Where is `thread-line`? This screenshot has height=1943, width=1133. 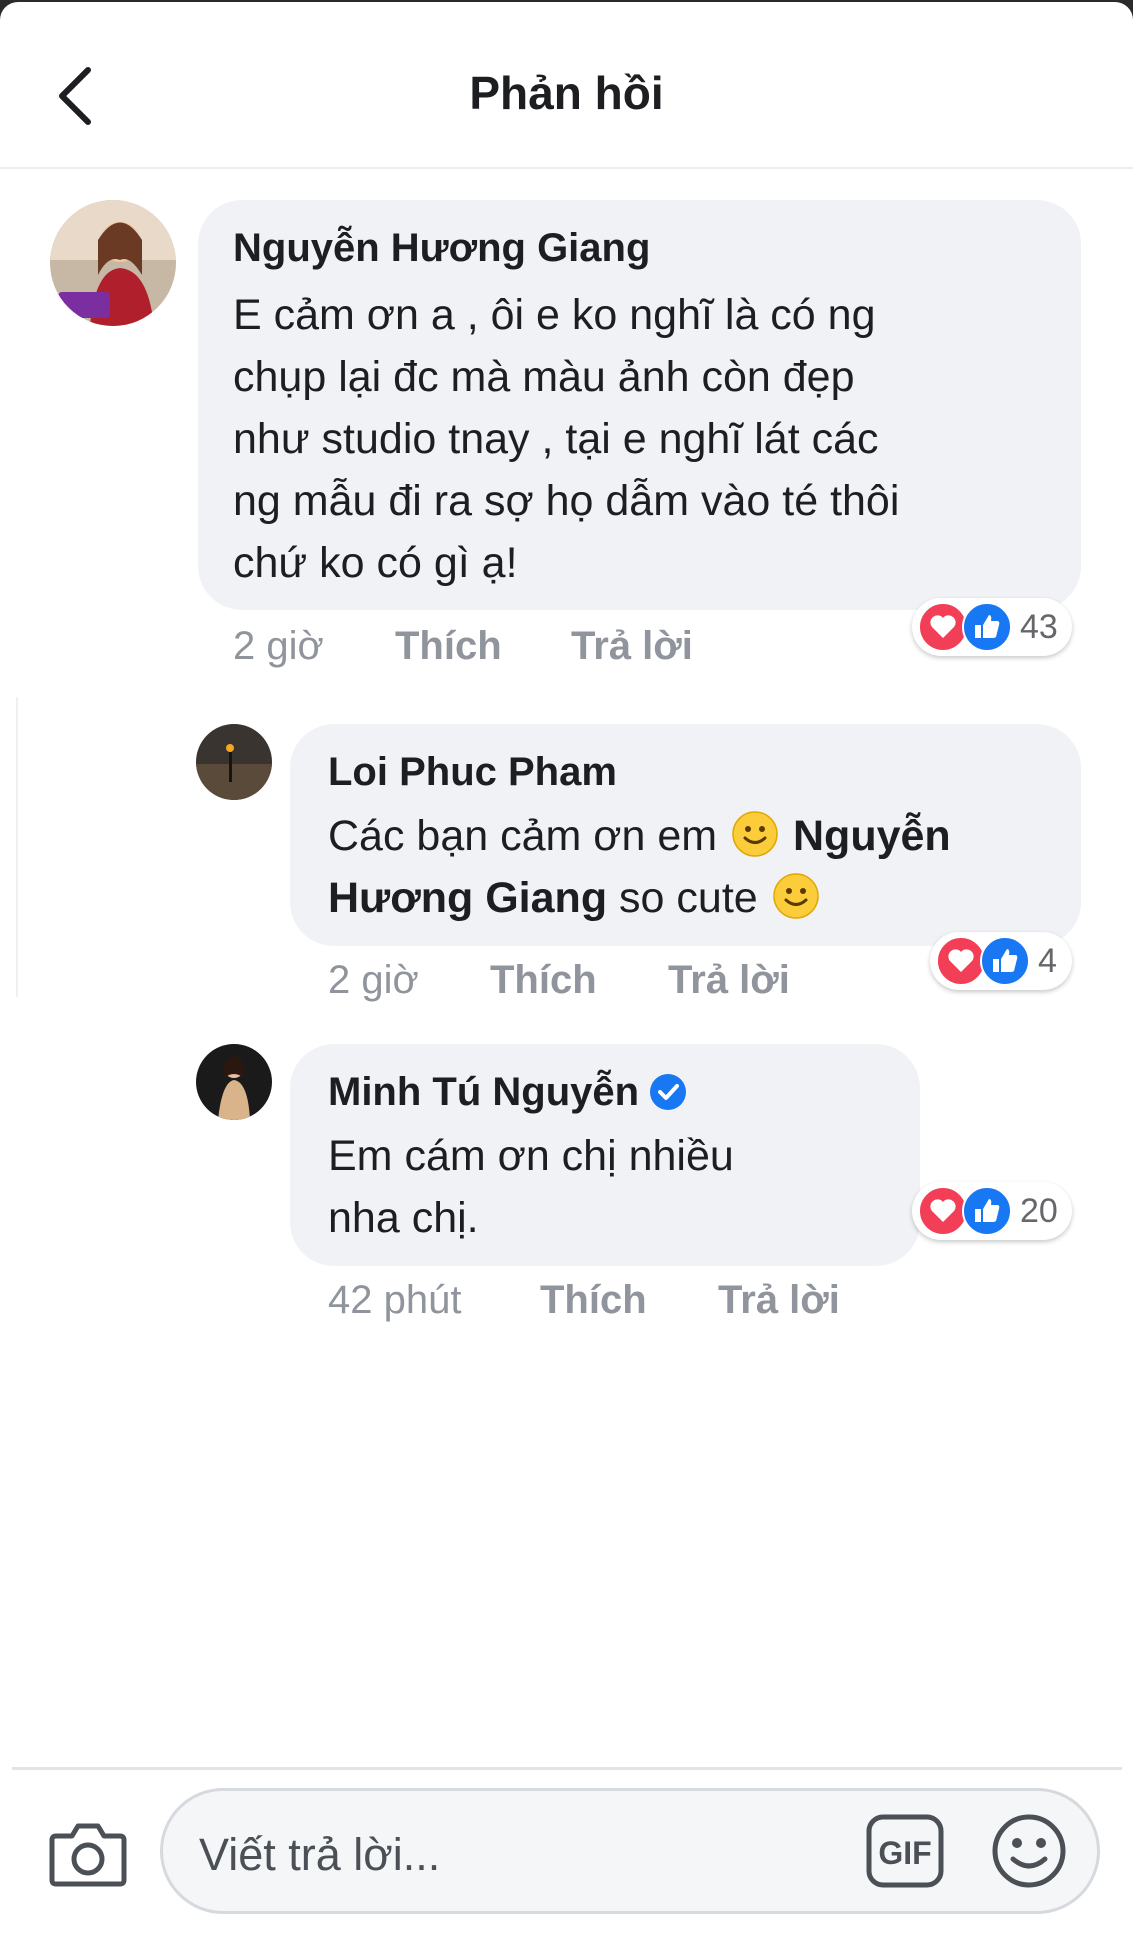 thread-line is located at coordinates (17, 847).